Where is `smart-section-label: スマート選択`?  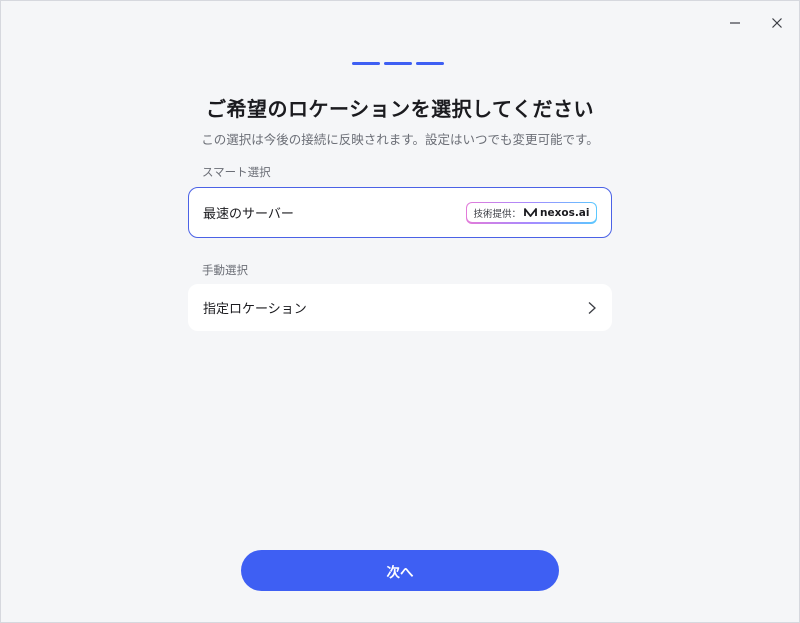
smart-section-label: スマート選択 is located at coordinates (236, 172).